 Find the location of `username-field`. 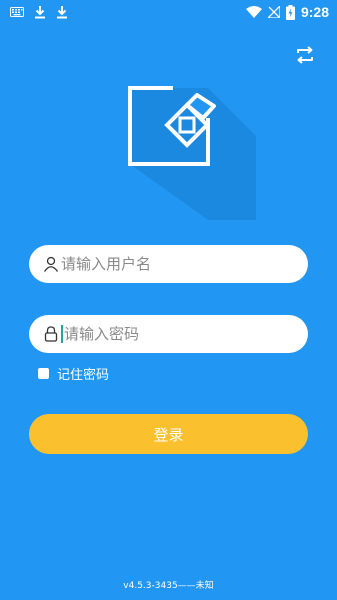

username-field is located at coordinates (168, 264).